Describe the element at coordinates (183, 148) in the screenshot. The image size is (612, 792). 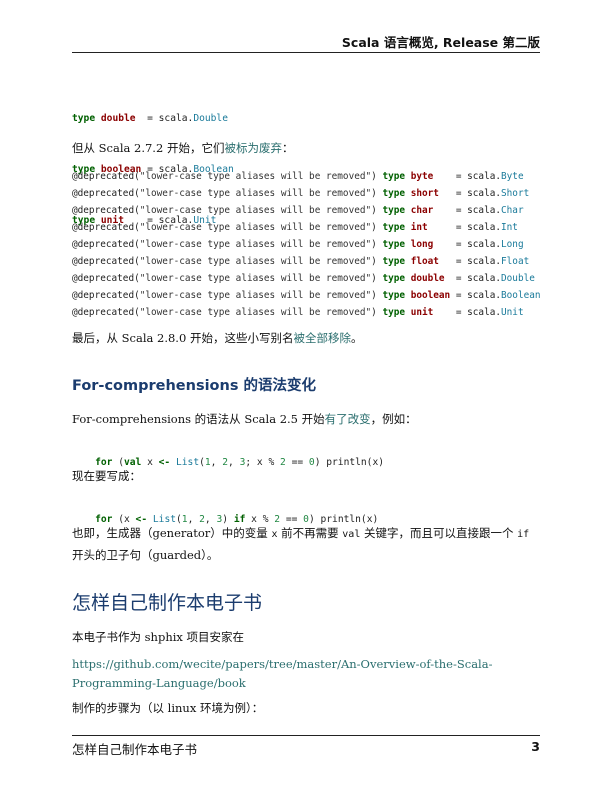
I see `paragraph-deprecated-intro: 但从 Scala 2.7.2 开始，它们被标为废弃：` at that location.